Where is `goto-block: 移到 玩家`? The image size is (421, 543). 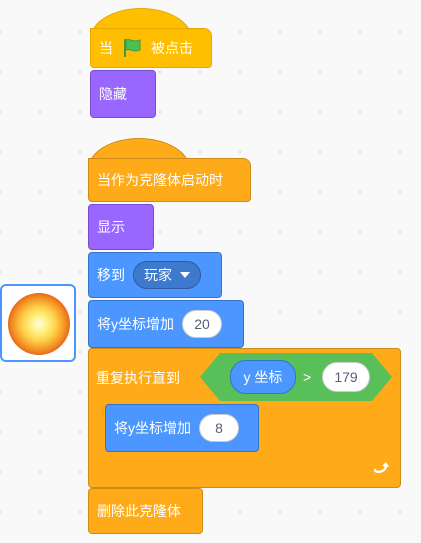
goto-block: 移到 玩家 is located at coordinates (155, 275).